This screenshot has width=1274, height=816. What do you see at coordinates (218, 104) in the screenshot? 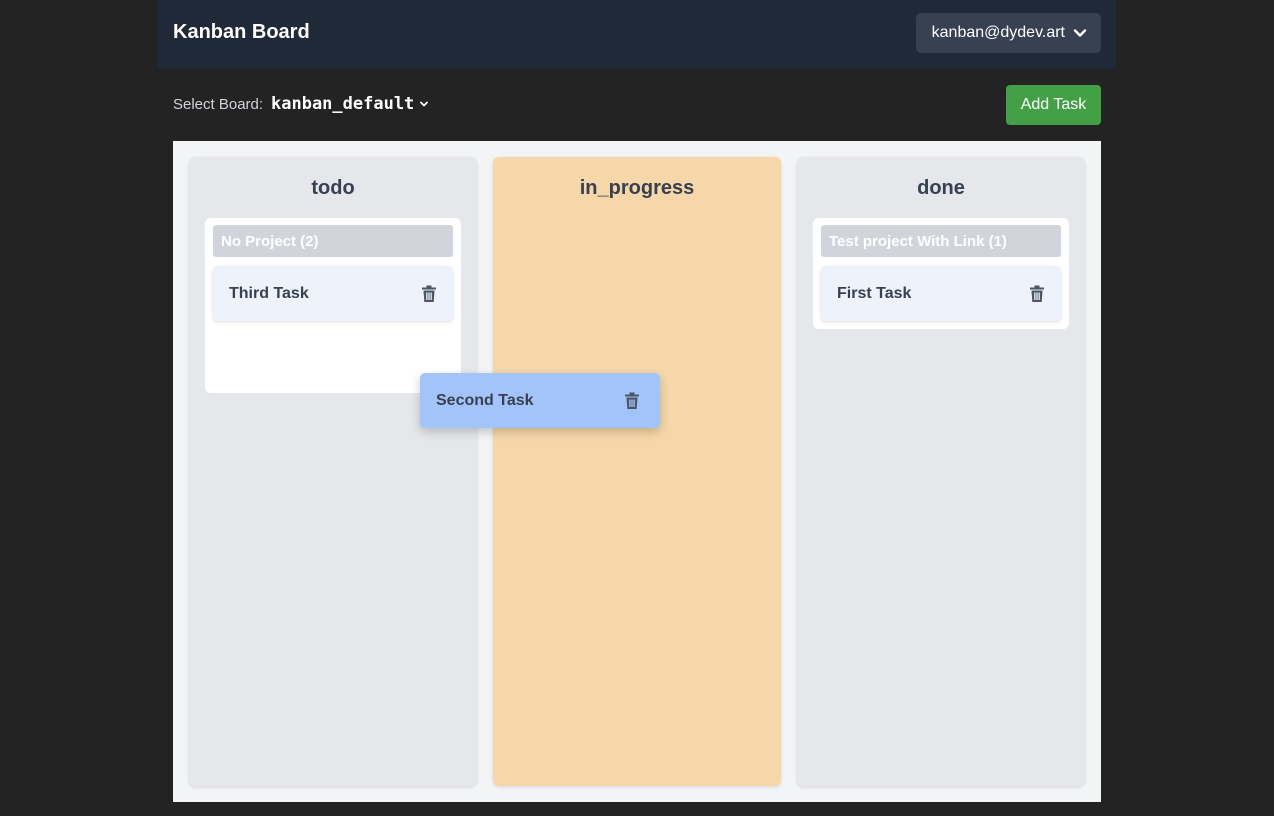
I see `select-board-label: Select Board:` at bounding box center [218, 104].